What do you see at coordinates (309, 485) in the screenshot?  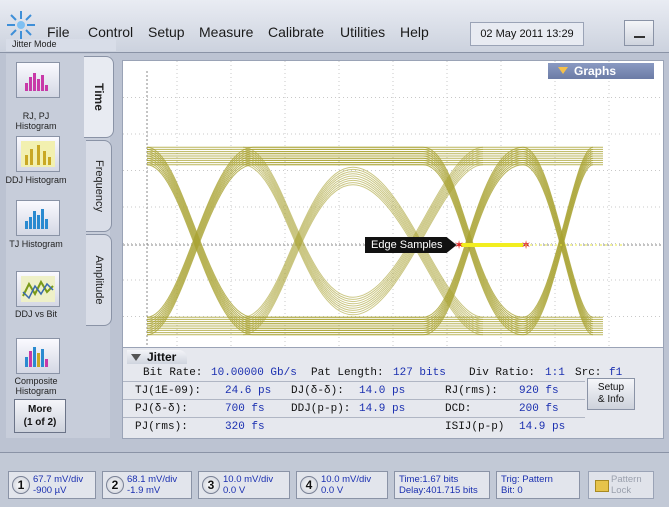 I see `channel-4-badge: 4` at bounding box center [309, 485].